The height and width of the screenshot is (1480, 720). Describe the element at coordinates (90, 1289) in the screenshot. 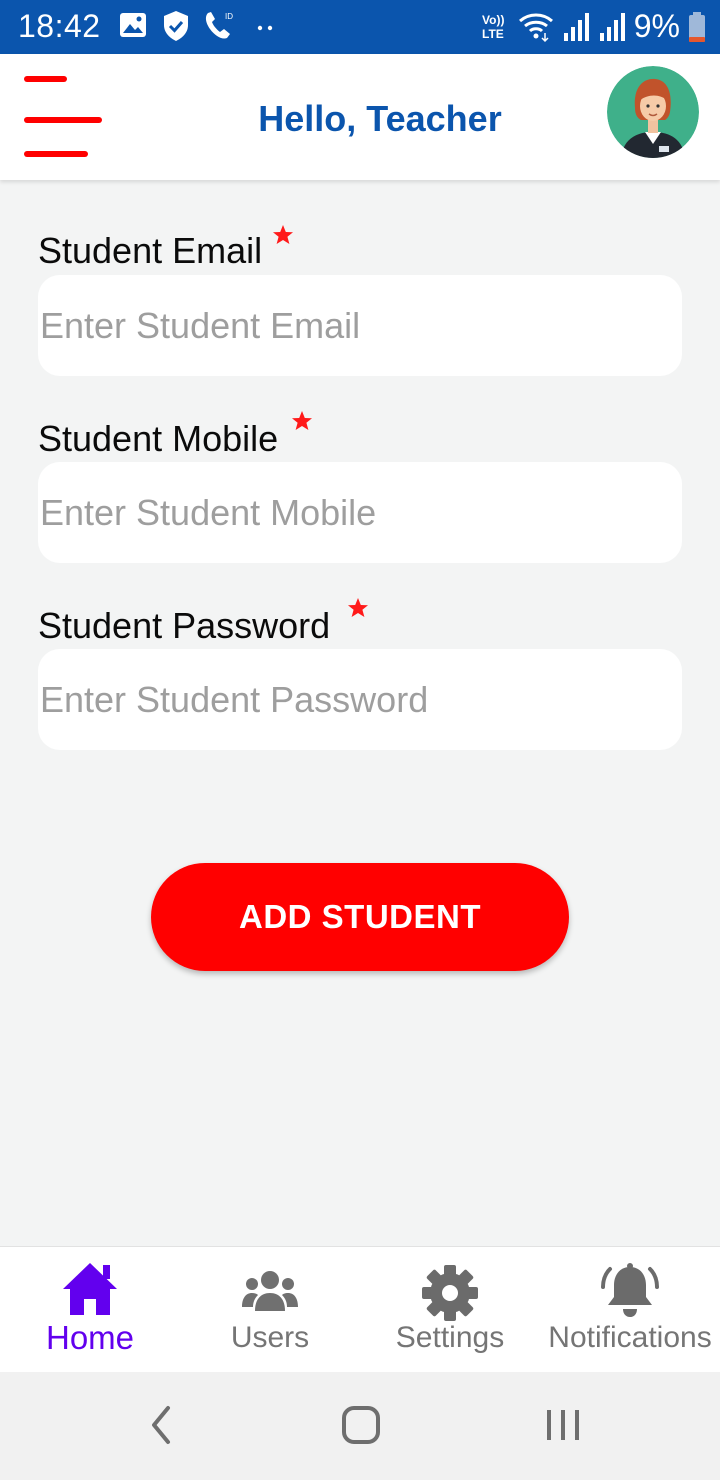

I see `home-icon` at that location.